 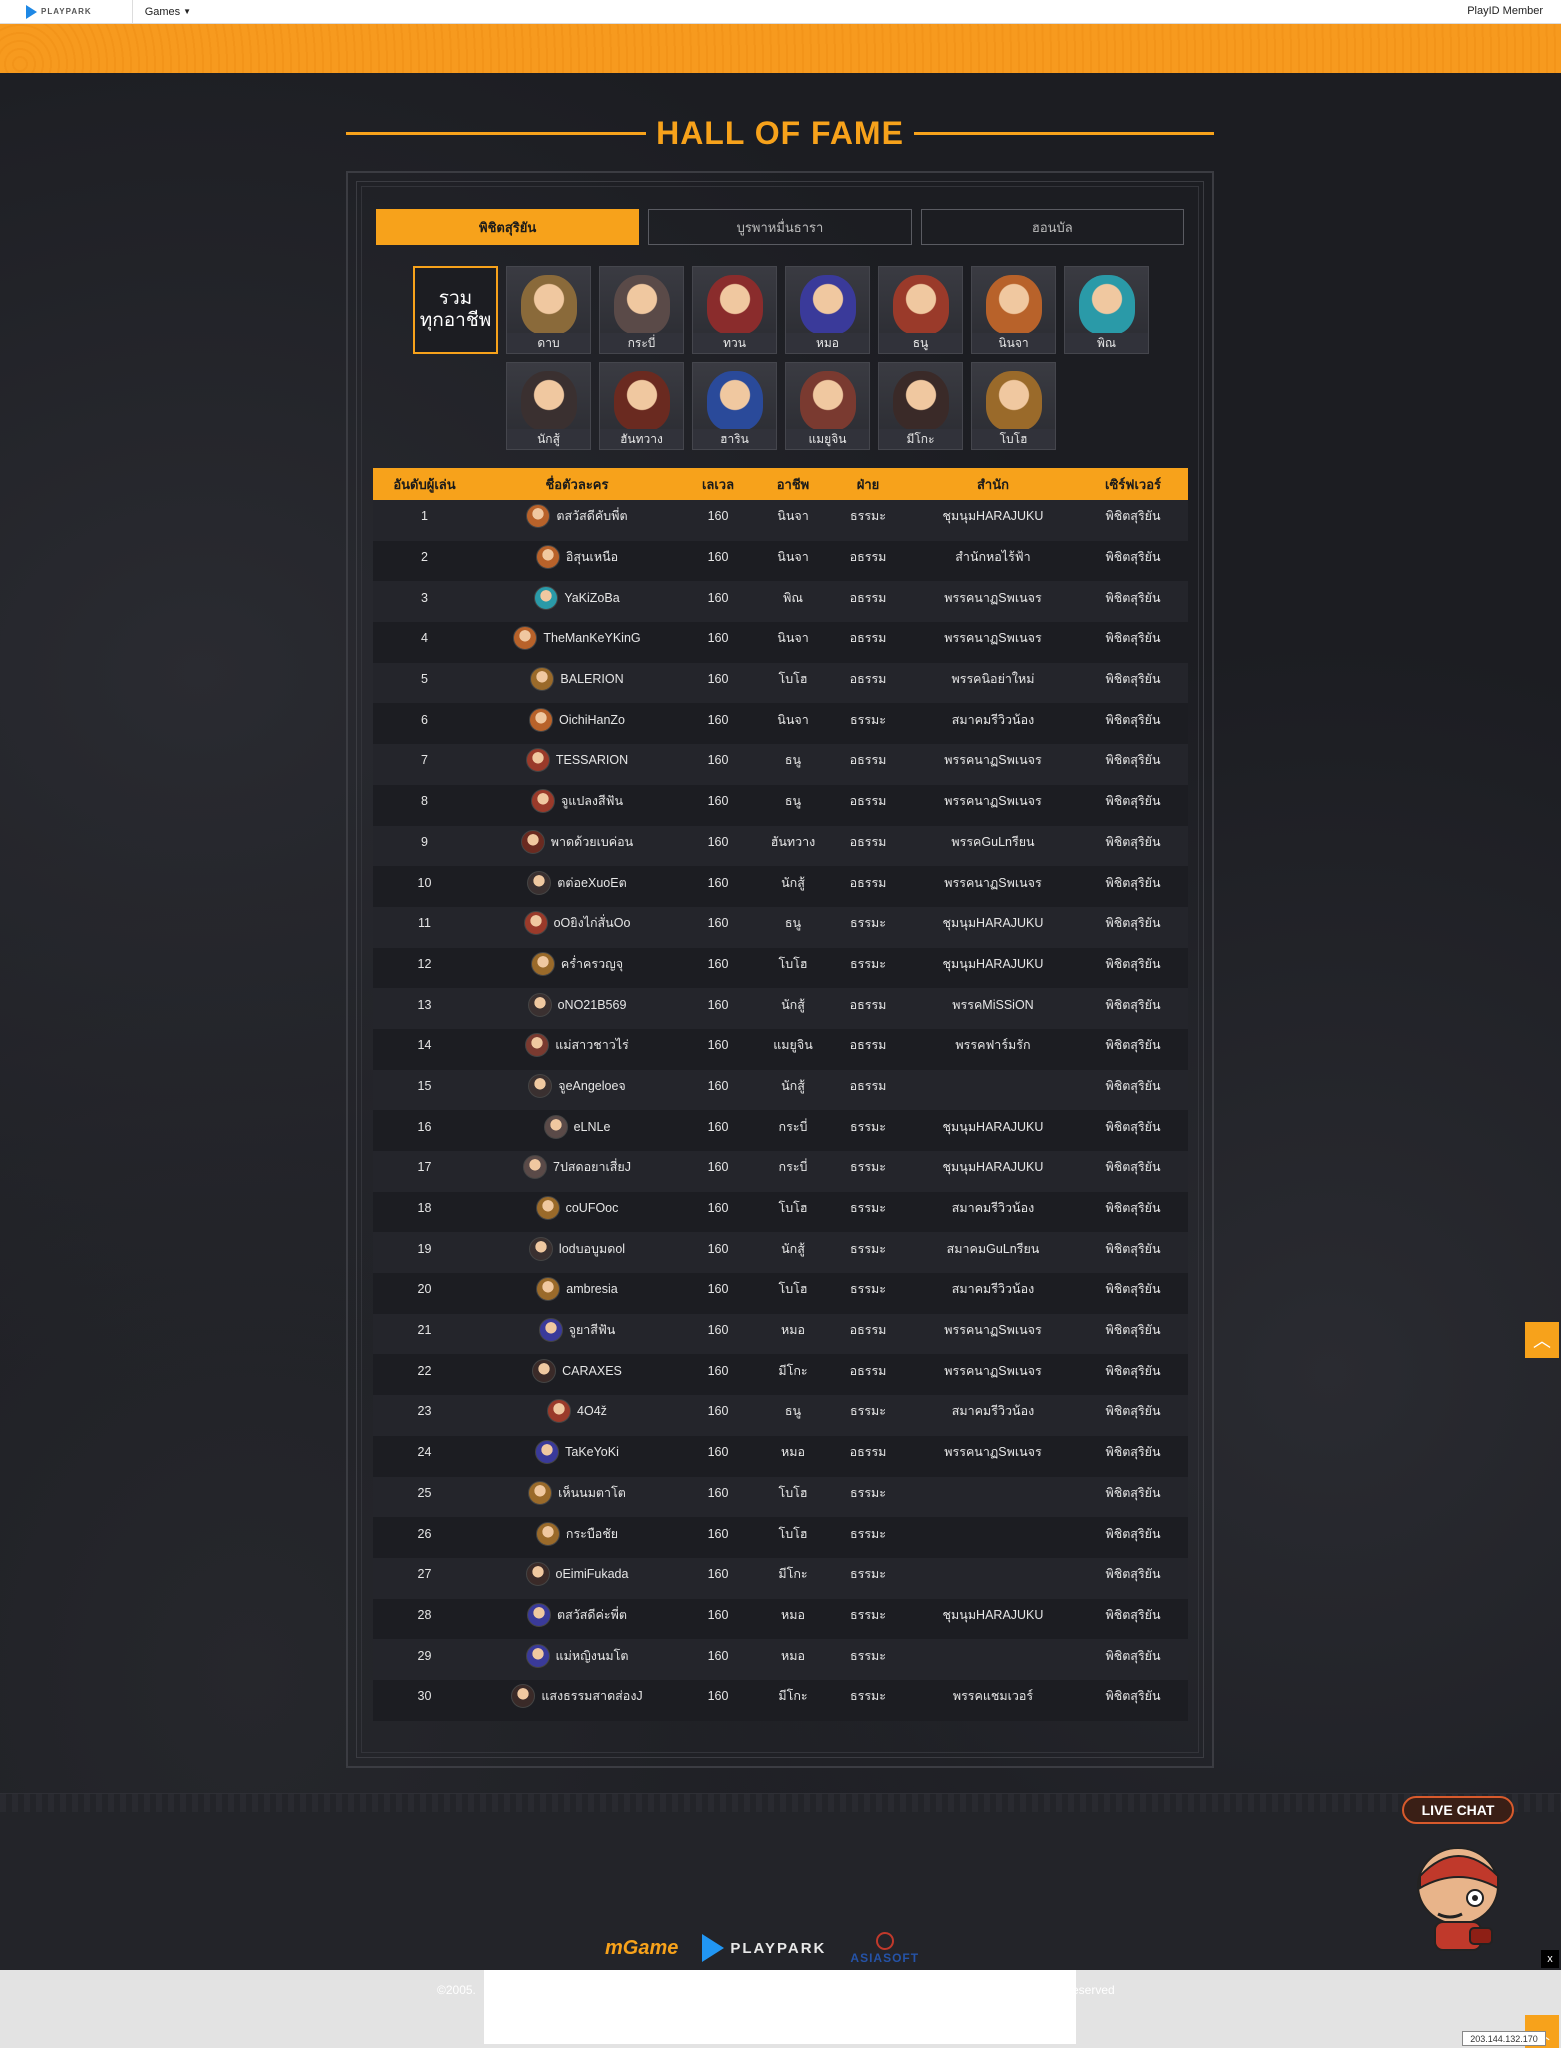 I want to click on playpark-logo: PLAYPARK, so click(x=59, y=12).